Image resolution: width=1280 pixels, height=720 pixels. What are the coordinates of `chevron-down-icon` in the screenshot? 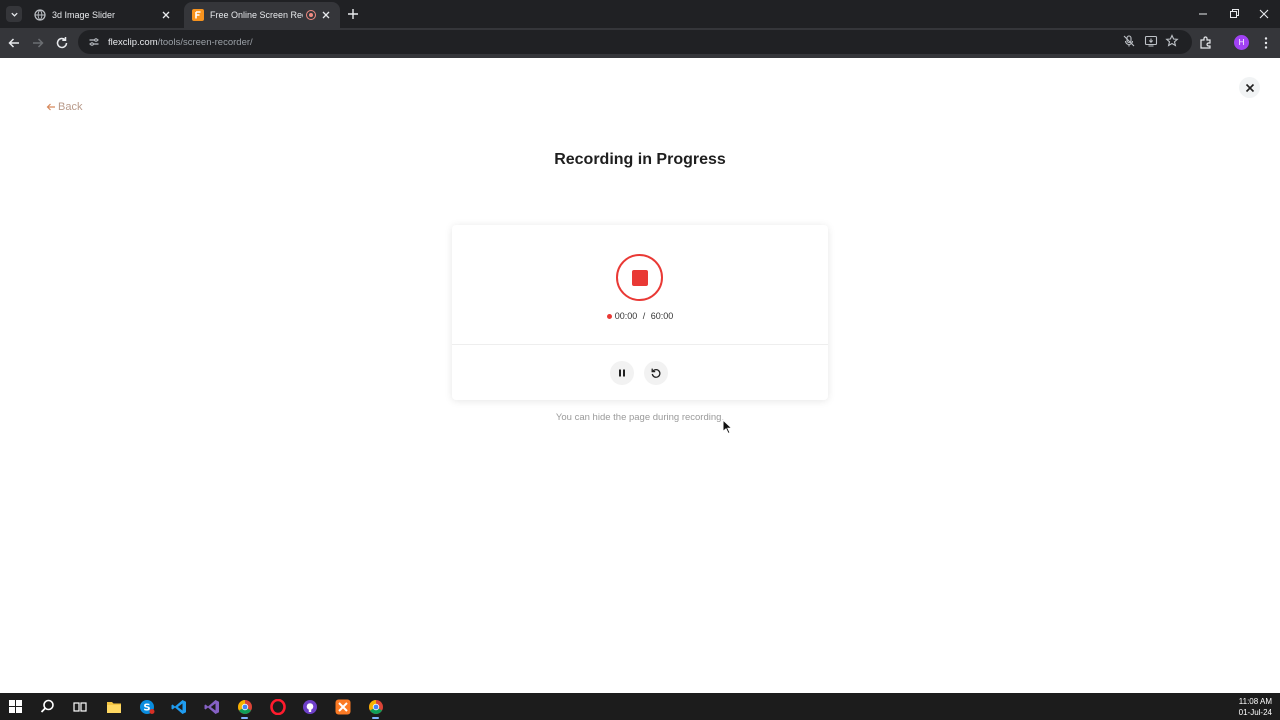 It's located at (14, 14).